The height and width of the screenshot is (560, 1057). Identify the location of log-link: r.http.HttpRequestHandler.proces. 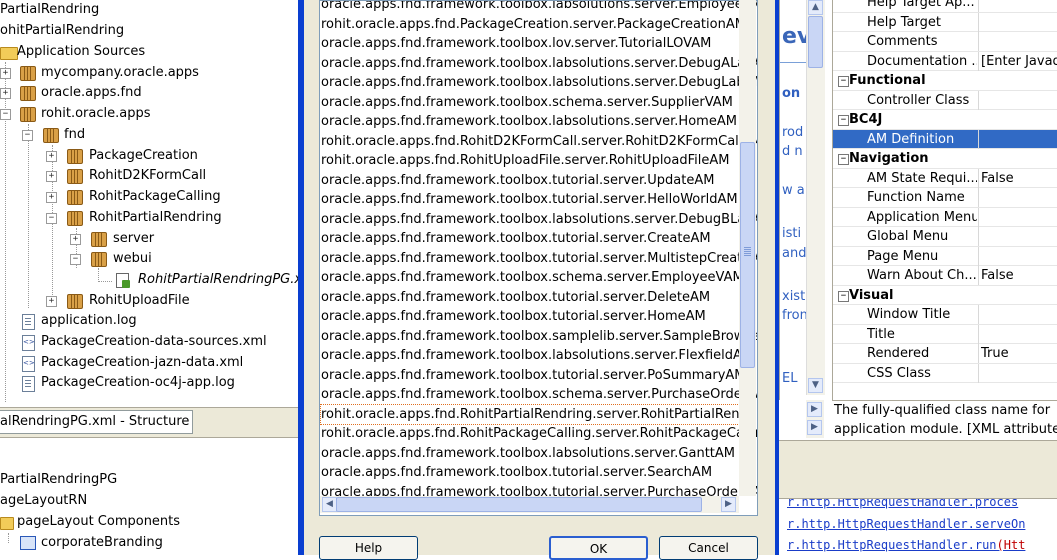
(902, 505).